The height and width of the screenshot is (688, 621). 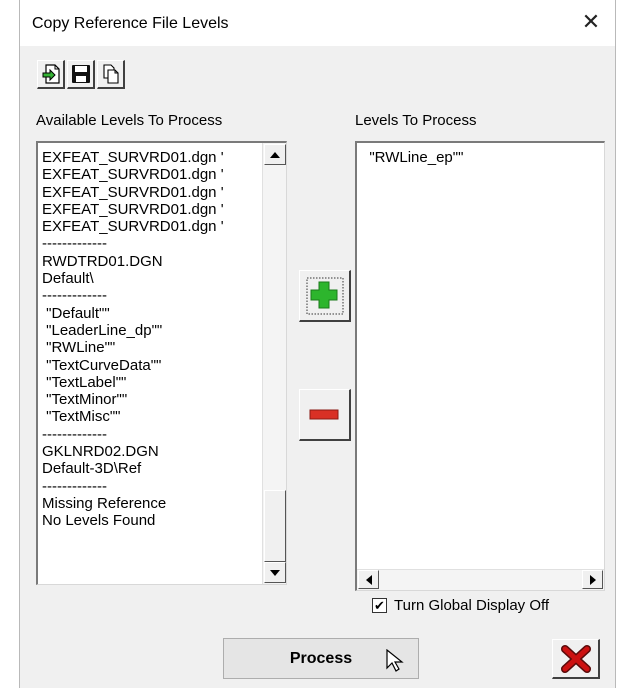 What do you see at coordinates (151, 399) in the screenshot?
I see `list-item: "TextMinor""` at bounding box center [151, 399].